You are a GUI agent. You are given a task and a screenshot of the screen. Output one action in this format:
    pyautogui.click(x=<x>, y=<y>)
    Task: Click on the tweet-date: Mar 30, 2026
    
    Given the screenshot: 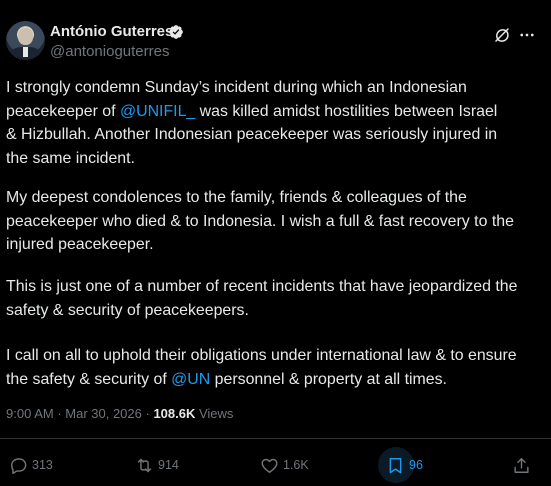 What is the action you would take?
    pyautogui.click(x=103, y=413)
    